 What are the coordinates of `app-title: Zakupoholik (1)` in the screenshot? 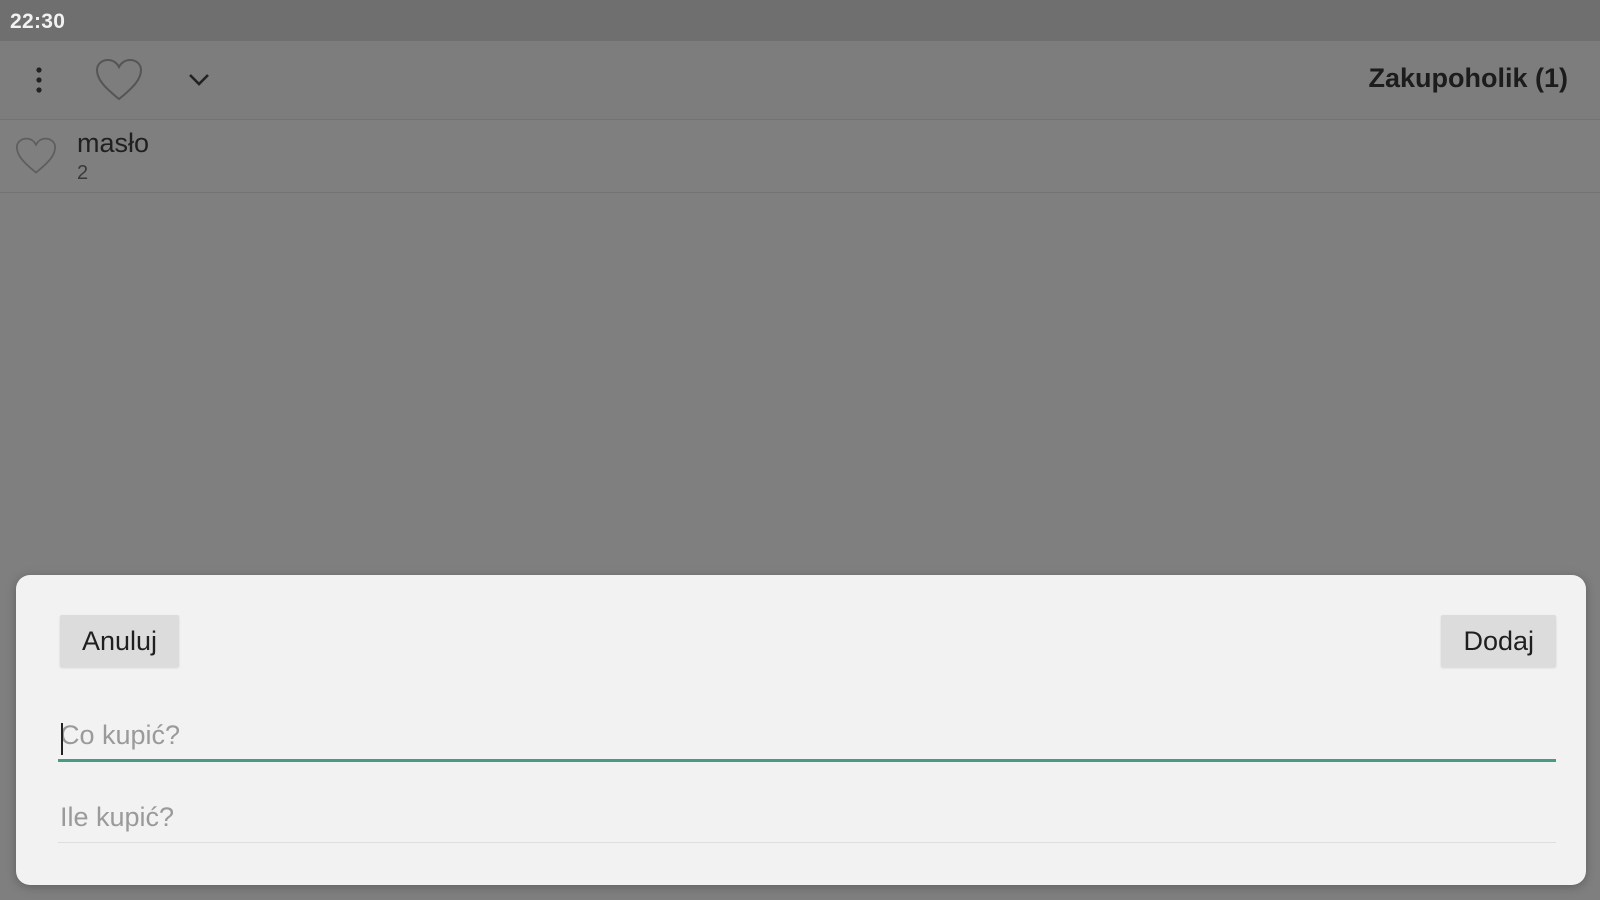 It's located at (1468, 78).